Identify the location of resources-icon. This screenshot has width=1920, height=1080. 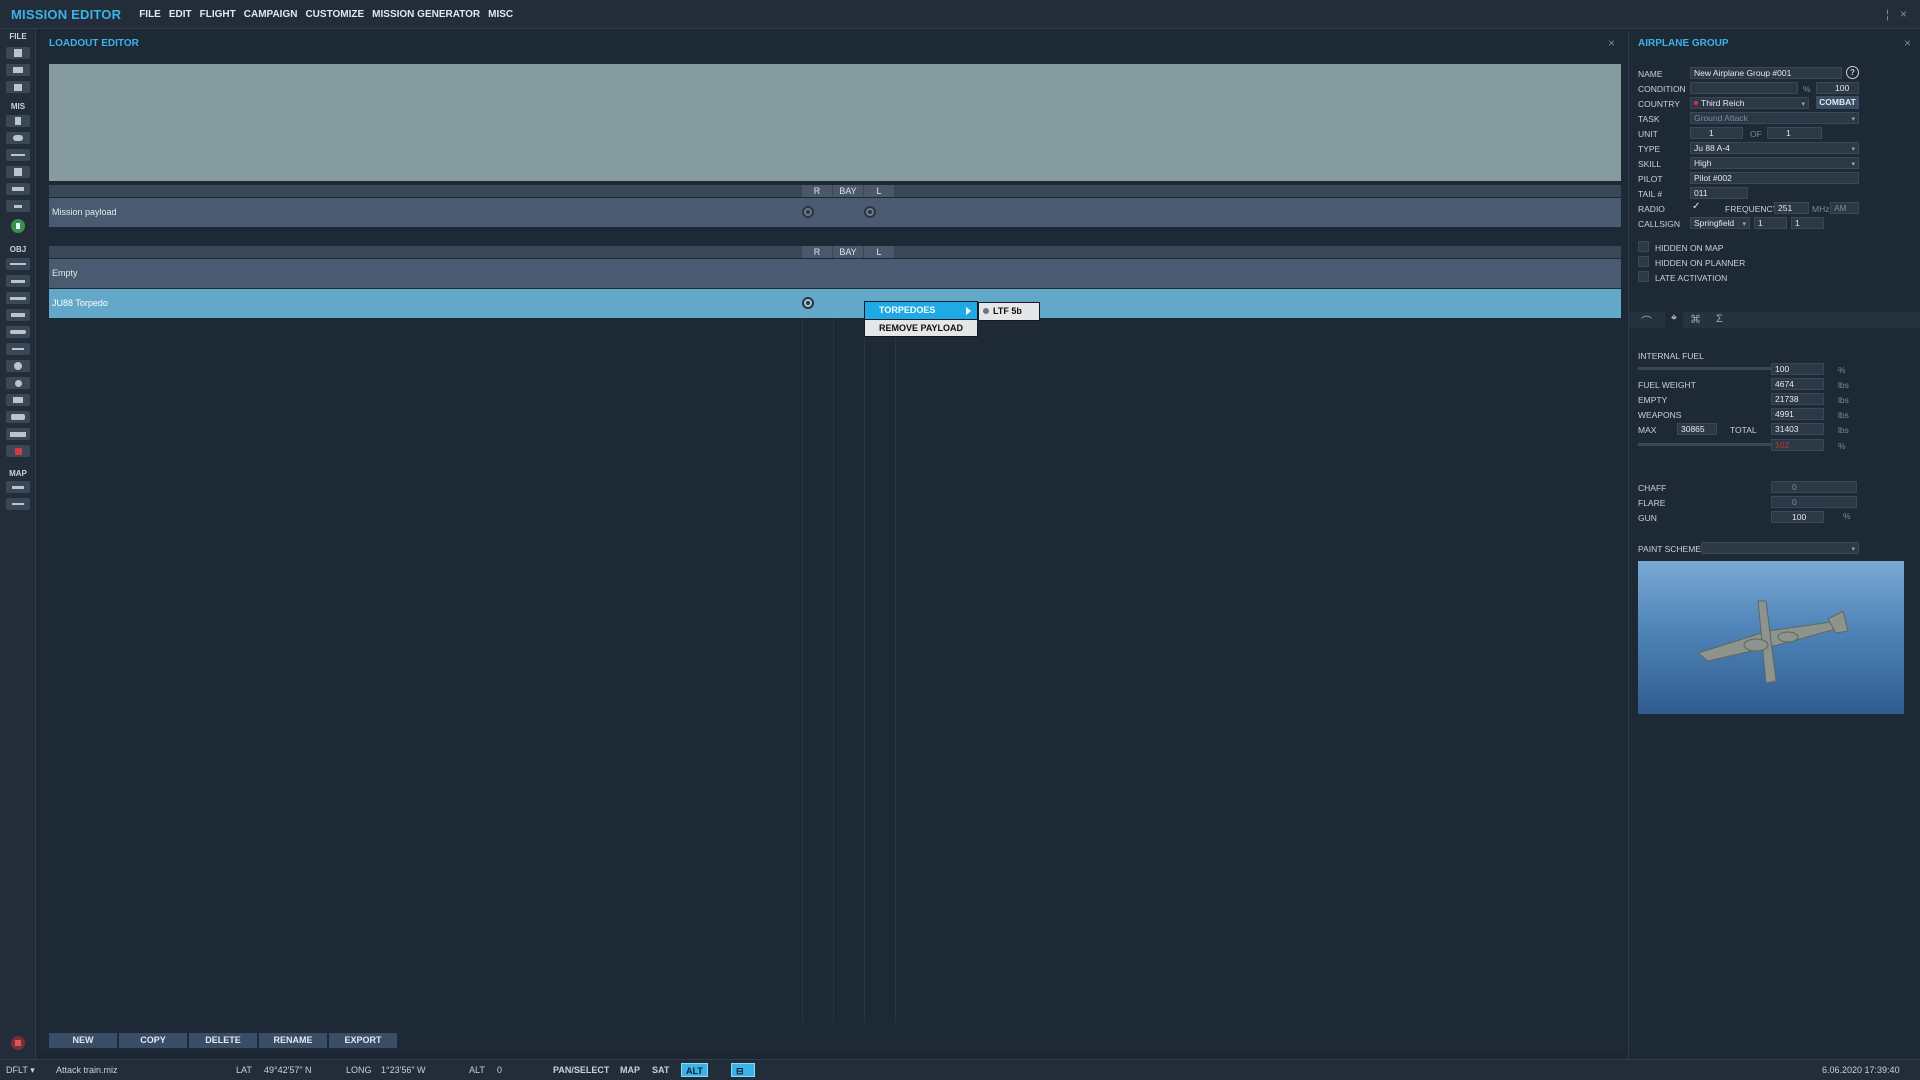
(18, 189).